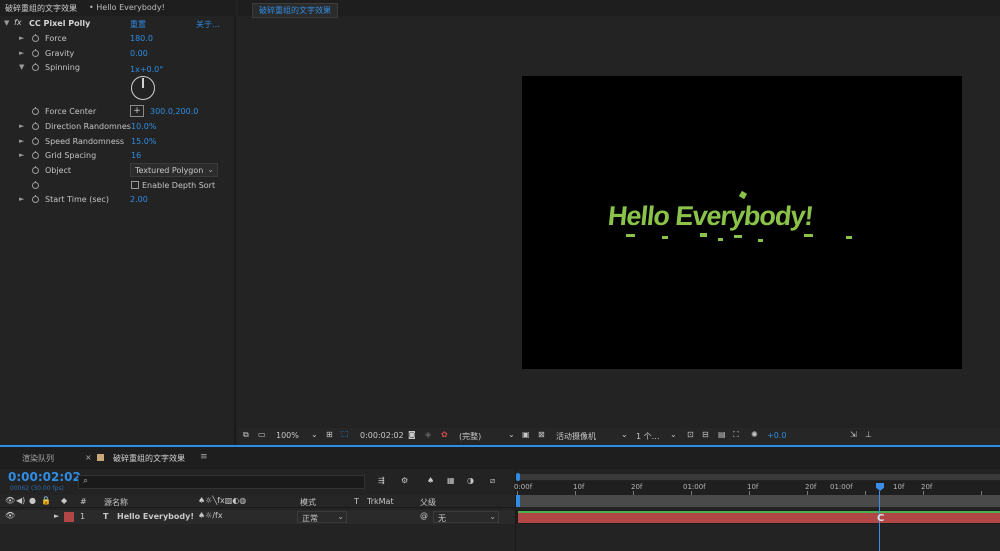 This screenshot has height=551, width=1000. Describe the element at coordinates (382, 435) in the screenshot. I see `current-time: 0:00:02:02` at that location.